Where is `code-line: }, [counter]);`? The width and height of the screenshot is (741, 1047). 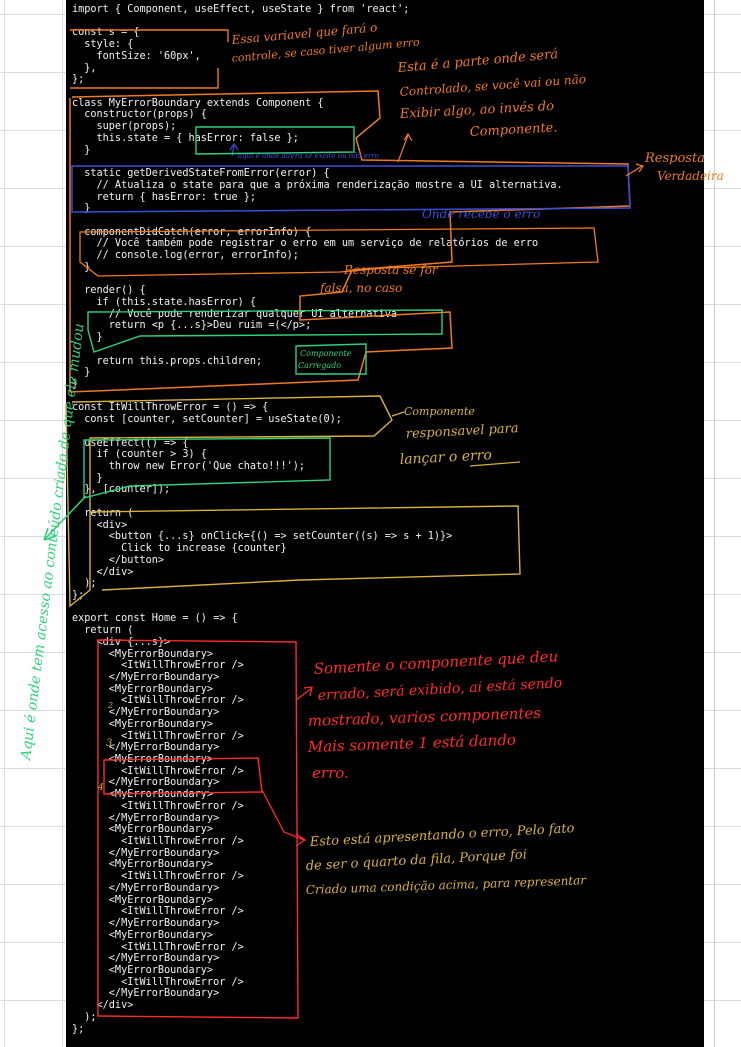 code-line: }, [counter]); is located at coordinates (121, 490).